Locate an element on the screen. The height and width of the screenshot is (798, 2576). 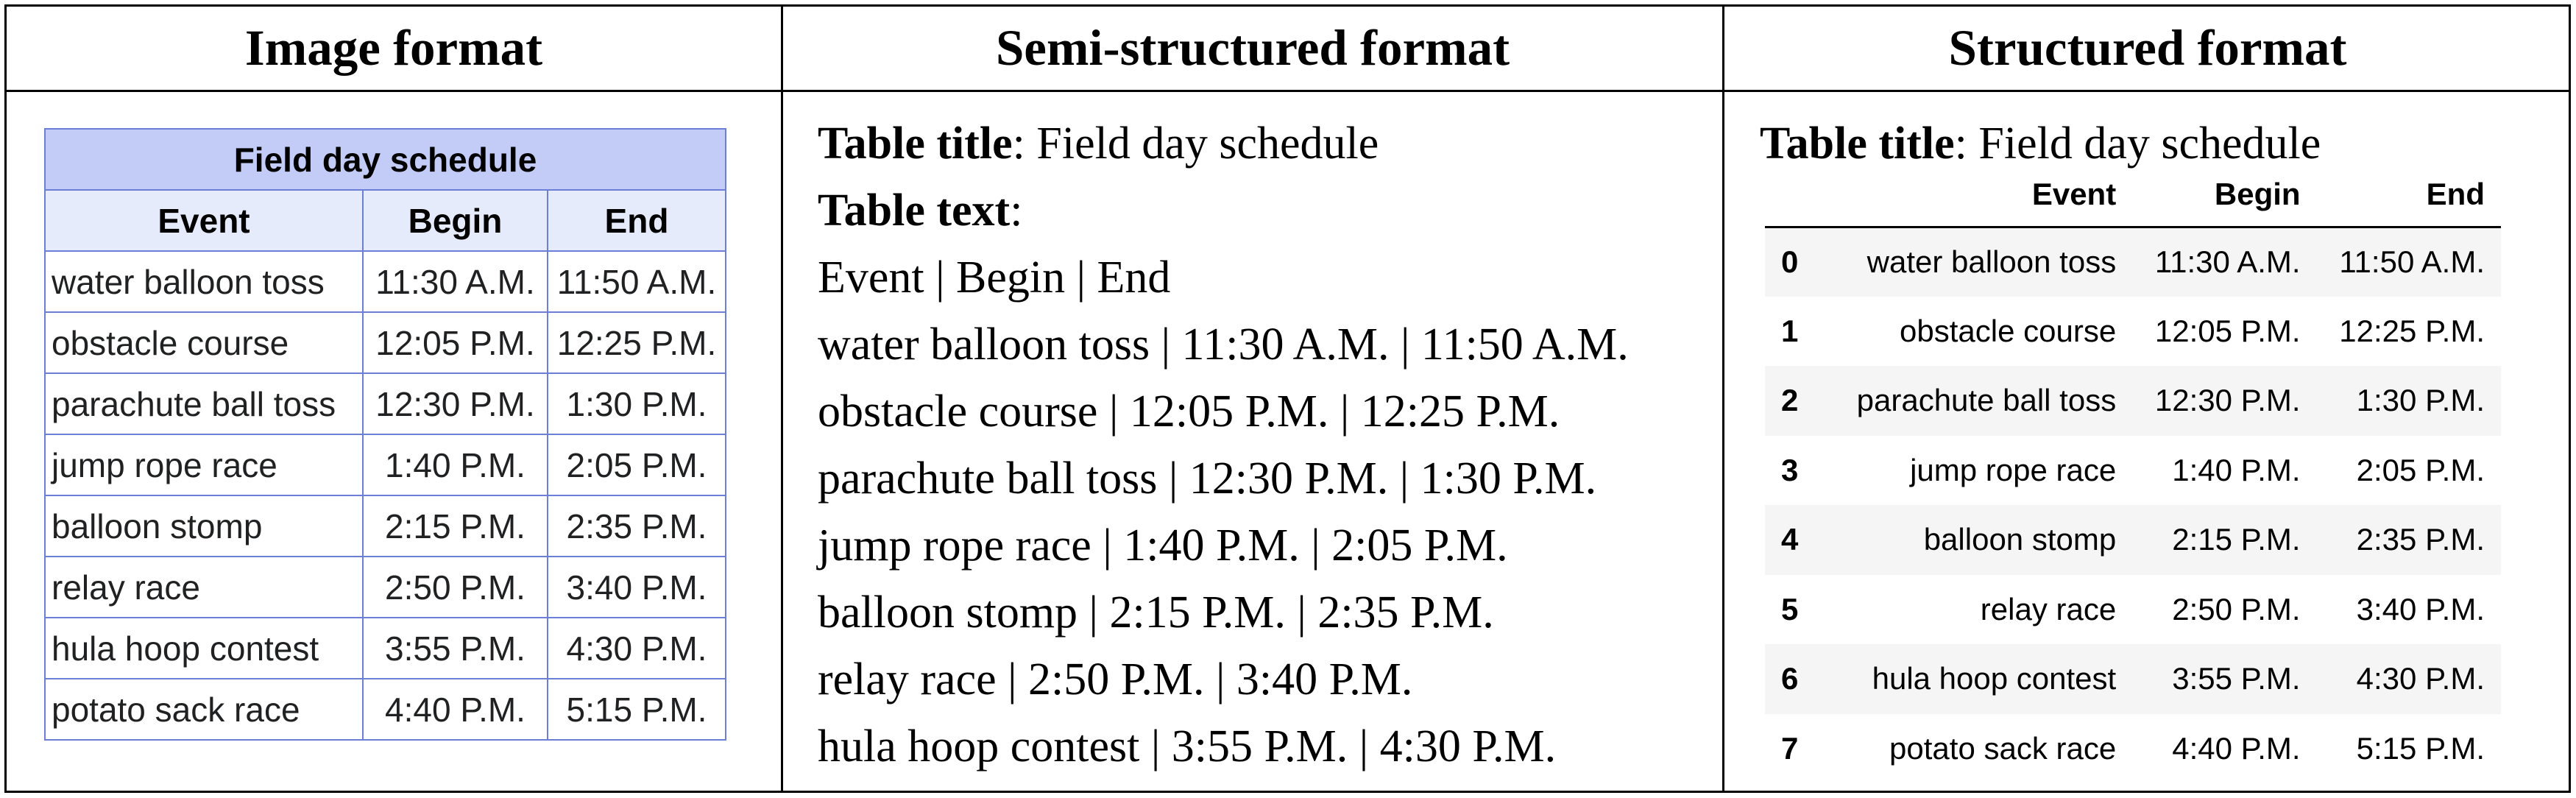
begin-cell: 11:30 A.M. is located at coordinates (455, 282).